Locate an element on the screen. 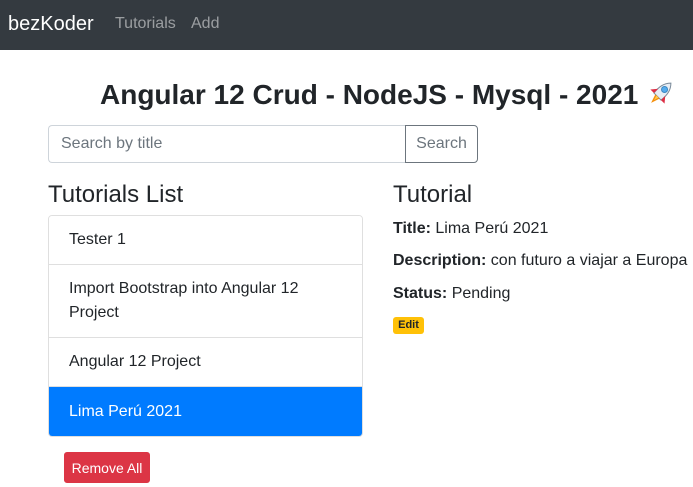 The height and width of the screenshot is (487, 693). tutorial-title-row: Title: Lima Perú 2021 is located at coordinates (470, 229).